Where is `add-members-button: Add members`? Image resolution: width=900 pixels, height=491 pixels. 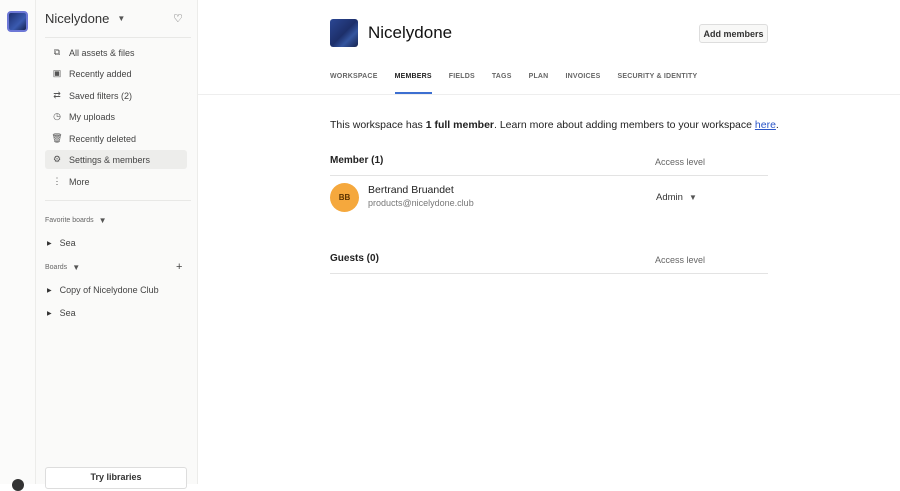 add-members-button: Add members is located at coordinates (733, 33).